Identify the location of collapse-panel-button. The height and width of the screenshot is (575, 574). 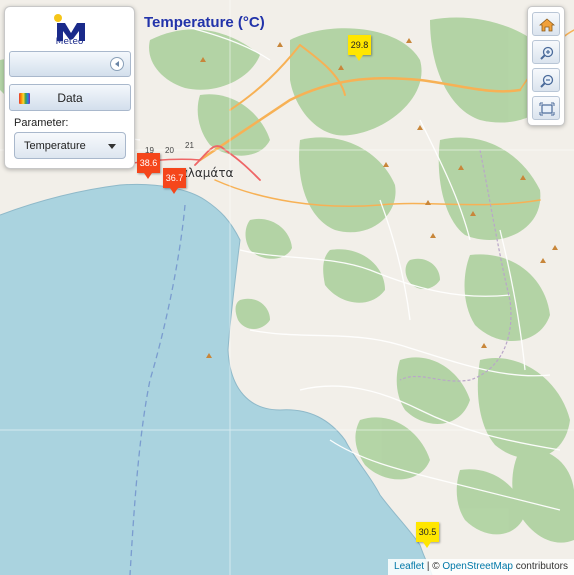
(70, 64).